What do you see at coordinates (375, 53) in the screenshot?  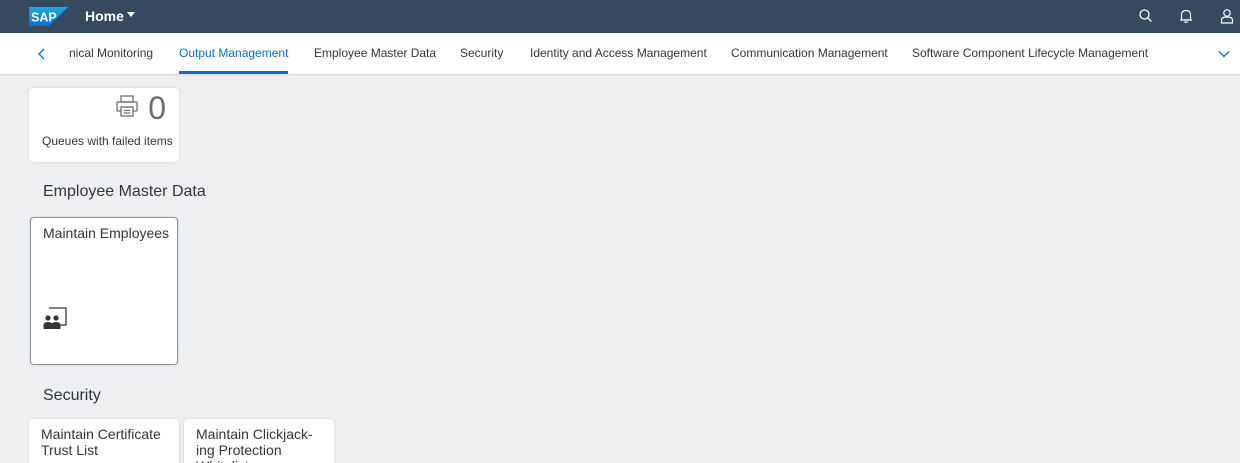 I see `tab-employee-master-data: Employee Master Data` at bounding box center [375, 53].